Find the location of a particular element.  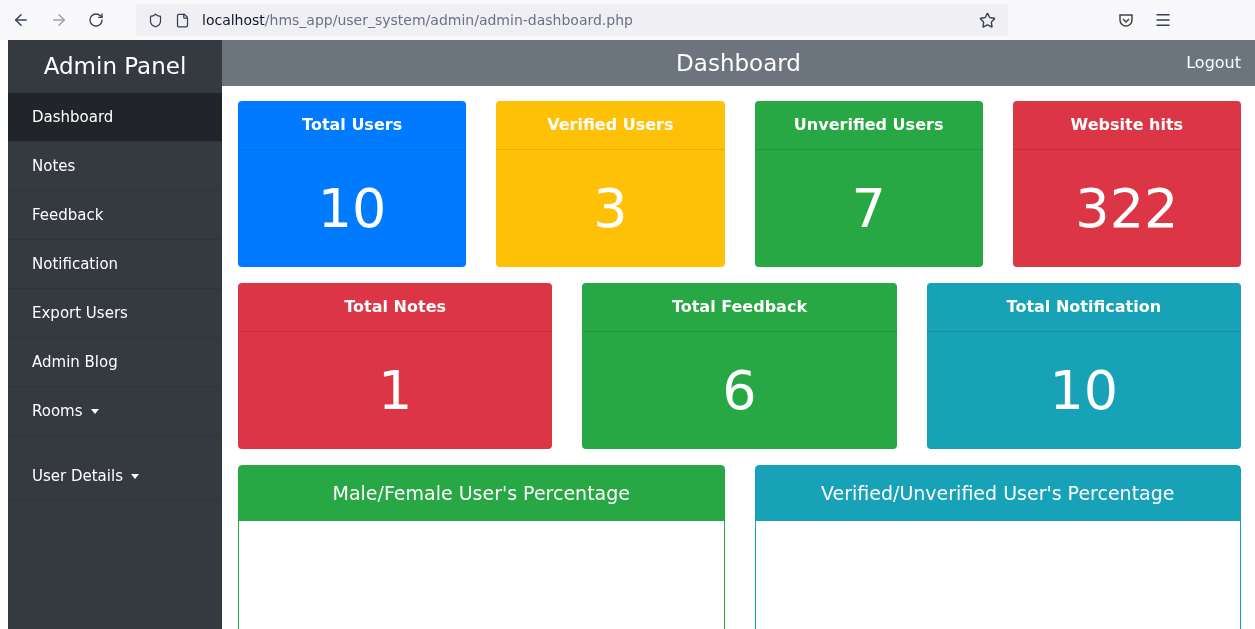

card-value: 3 is located at coordinates (610, 209).